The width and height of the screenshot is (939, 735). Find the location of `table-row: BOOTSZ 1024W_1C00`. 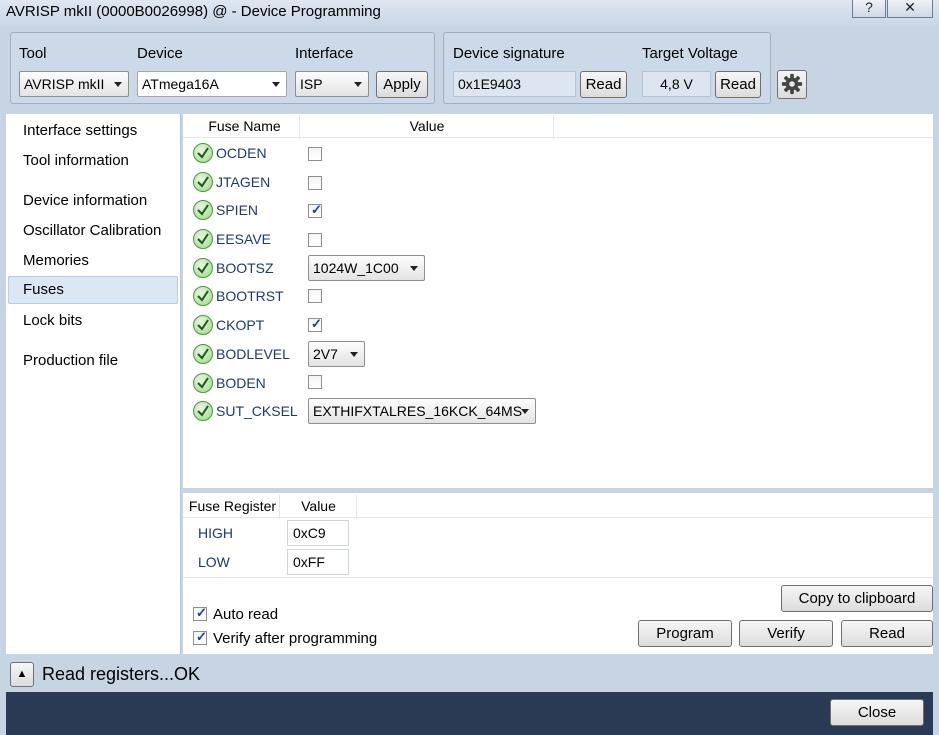

table-row: BOOTSZ 1024W_1C00 is located at coordinates (390, 269).